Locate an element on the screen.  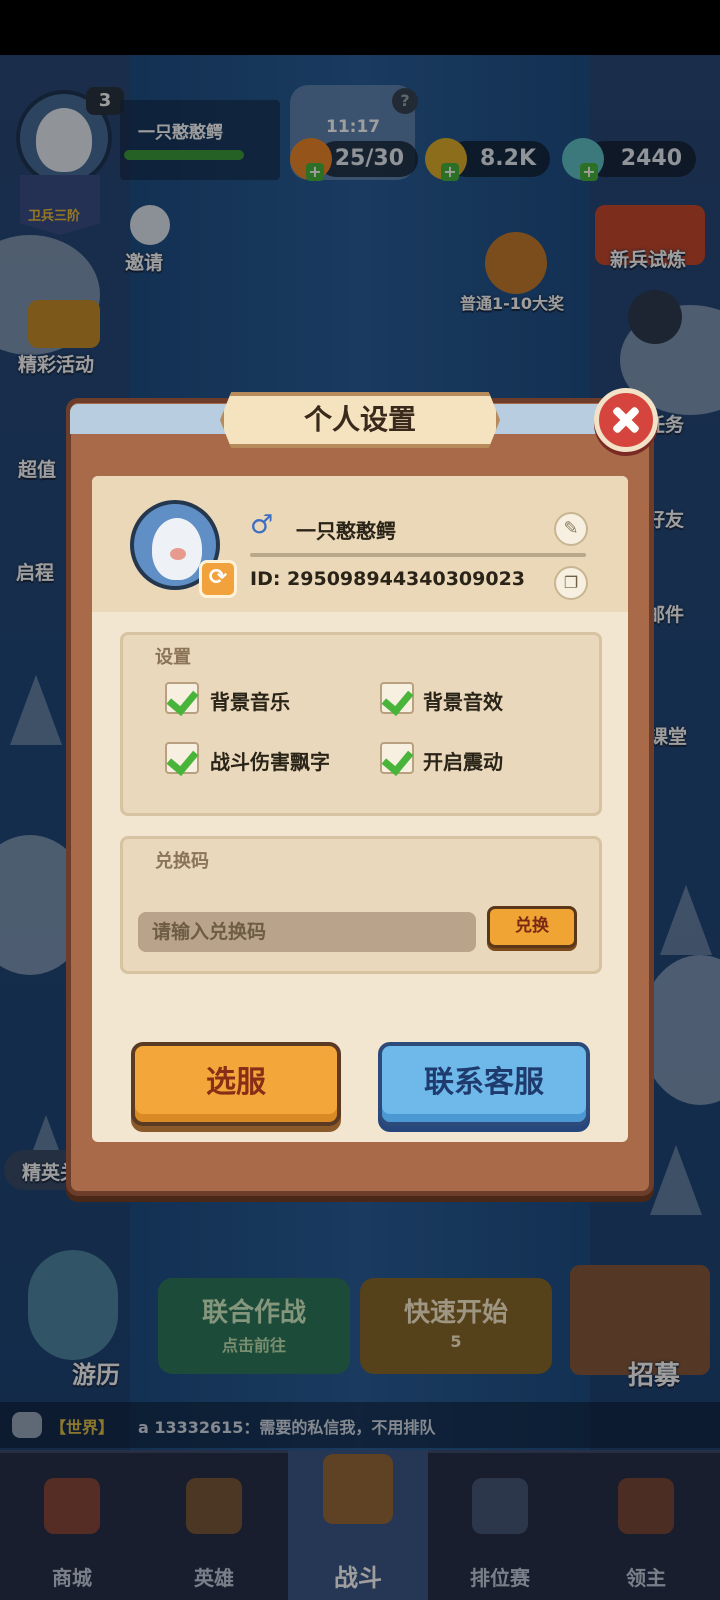
vibration-checkbox is located at coordinates (397, 758).